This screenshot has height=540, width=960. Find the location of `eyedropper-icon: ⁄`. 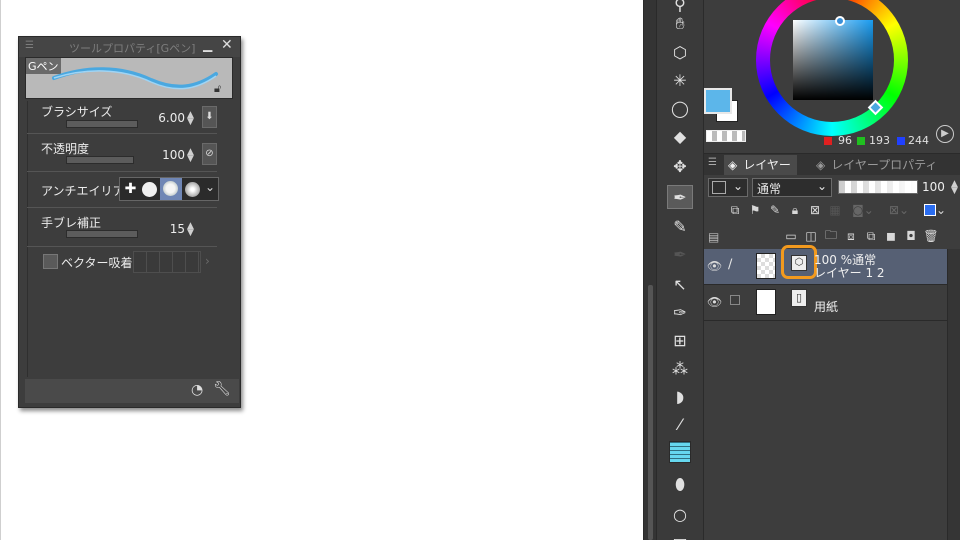

eyedropper-icon: ⁄ is located at coordinates (680, 424).